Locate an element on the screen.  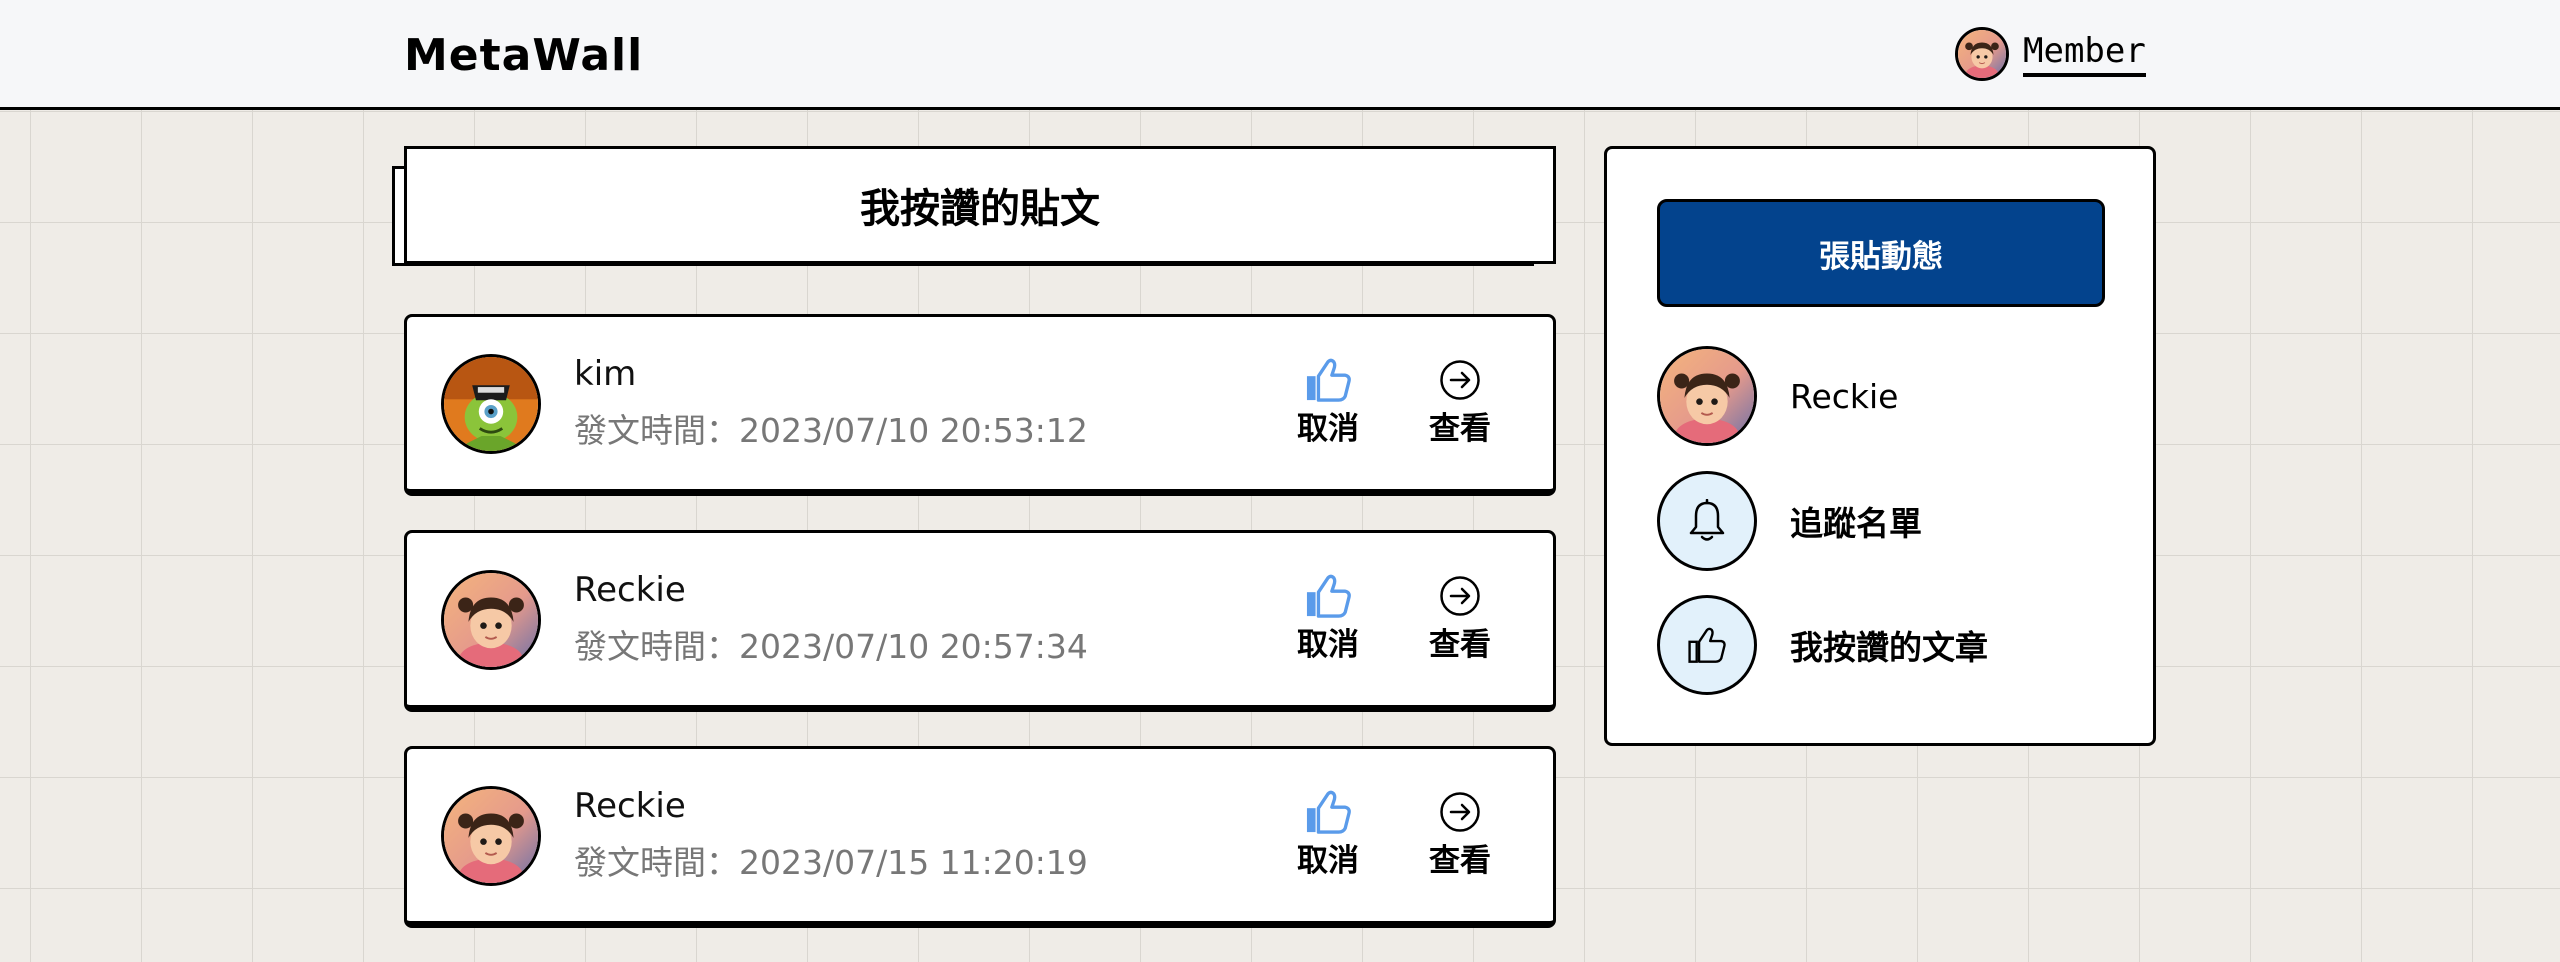
sidebar-item-profile: Reckie is located at coordinates (1887, 396).